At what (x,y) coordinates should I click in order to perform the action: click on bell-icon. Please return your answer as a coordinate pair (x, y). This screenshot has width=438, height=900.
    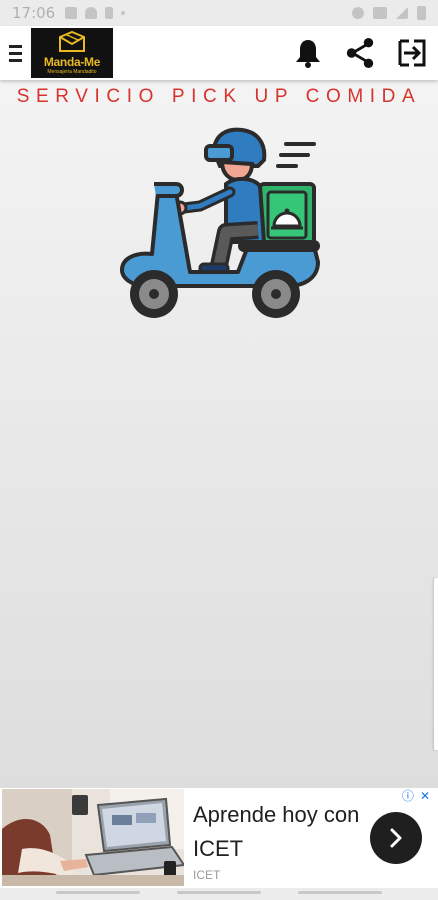
    Looking at the image, I should click on (308, 54).